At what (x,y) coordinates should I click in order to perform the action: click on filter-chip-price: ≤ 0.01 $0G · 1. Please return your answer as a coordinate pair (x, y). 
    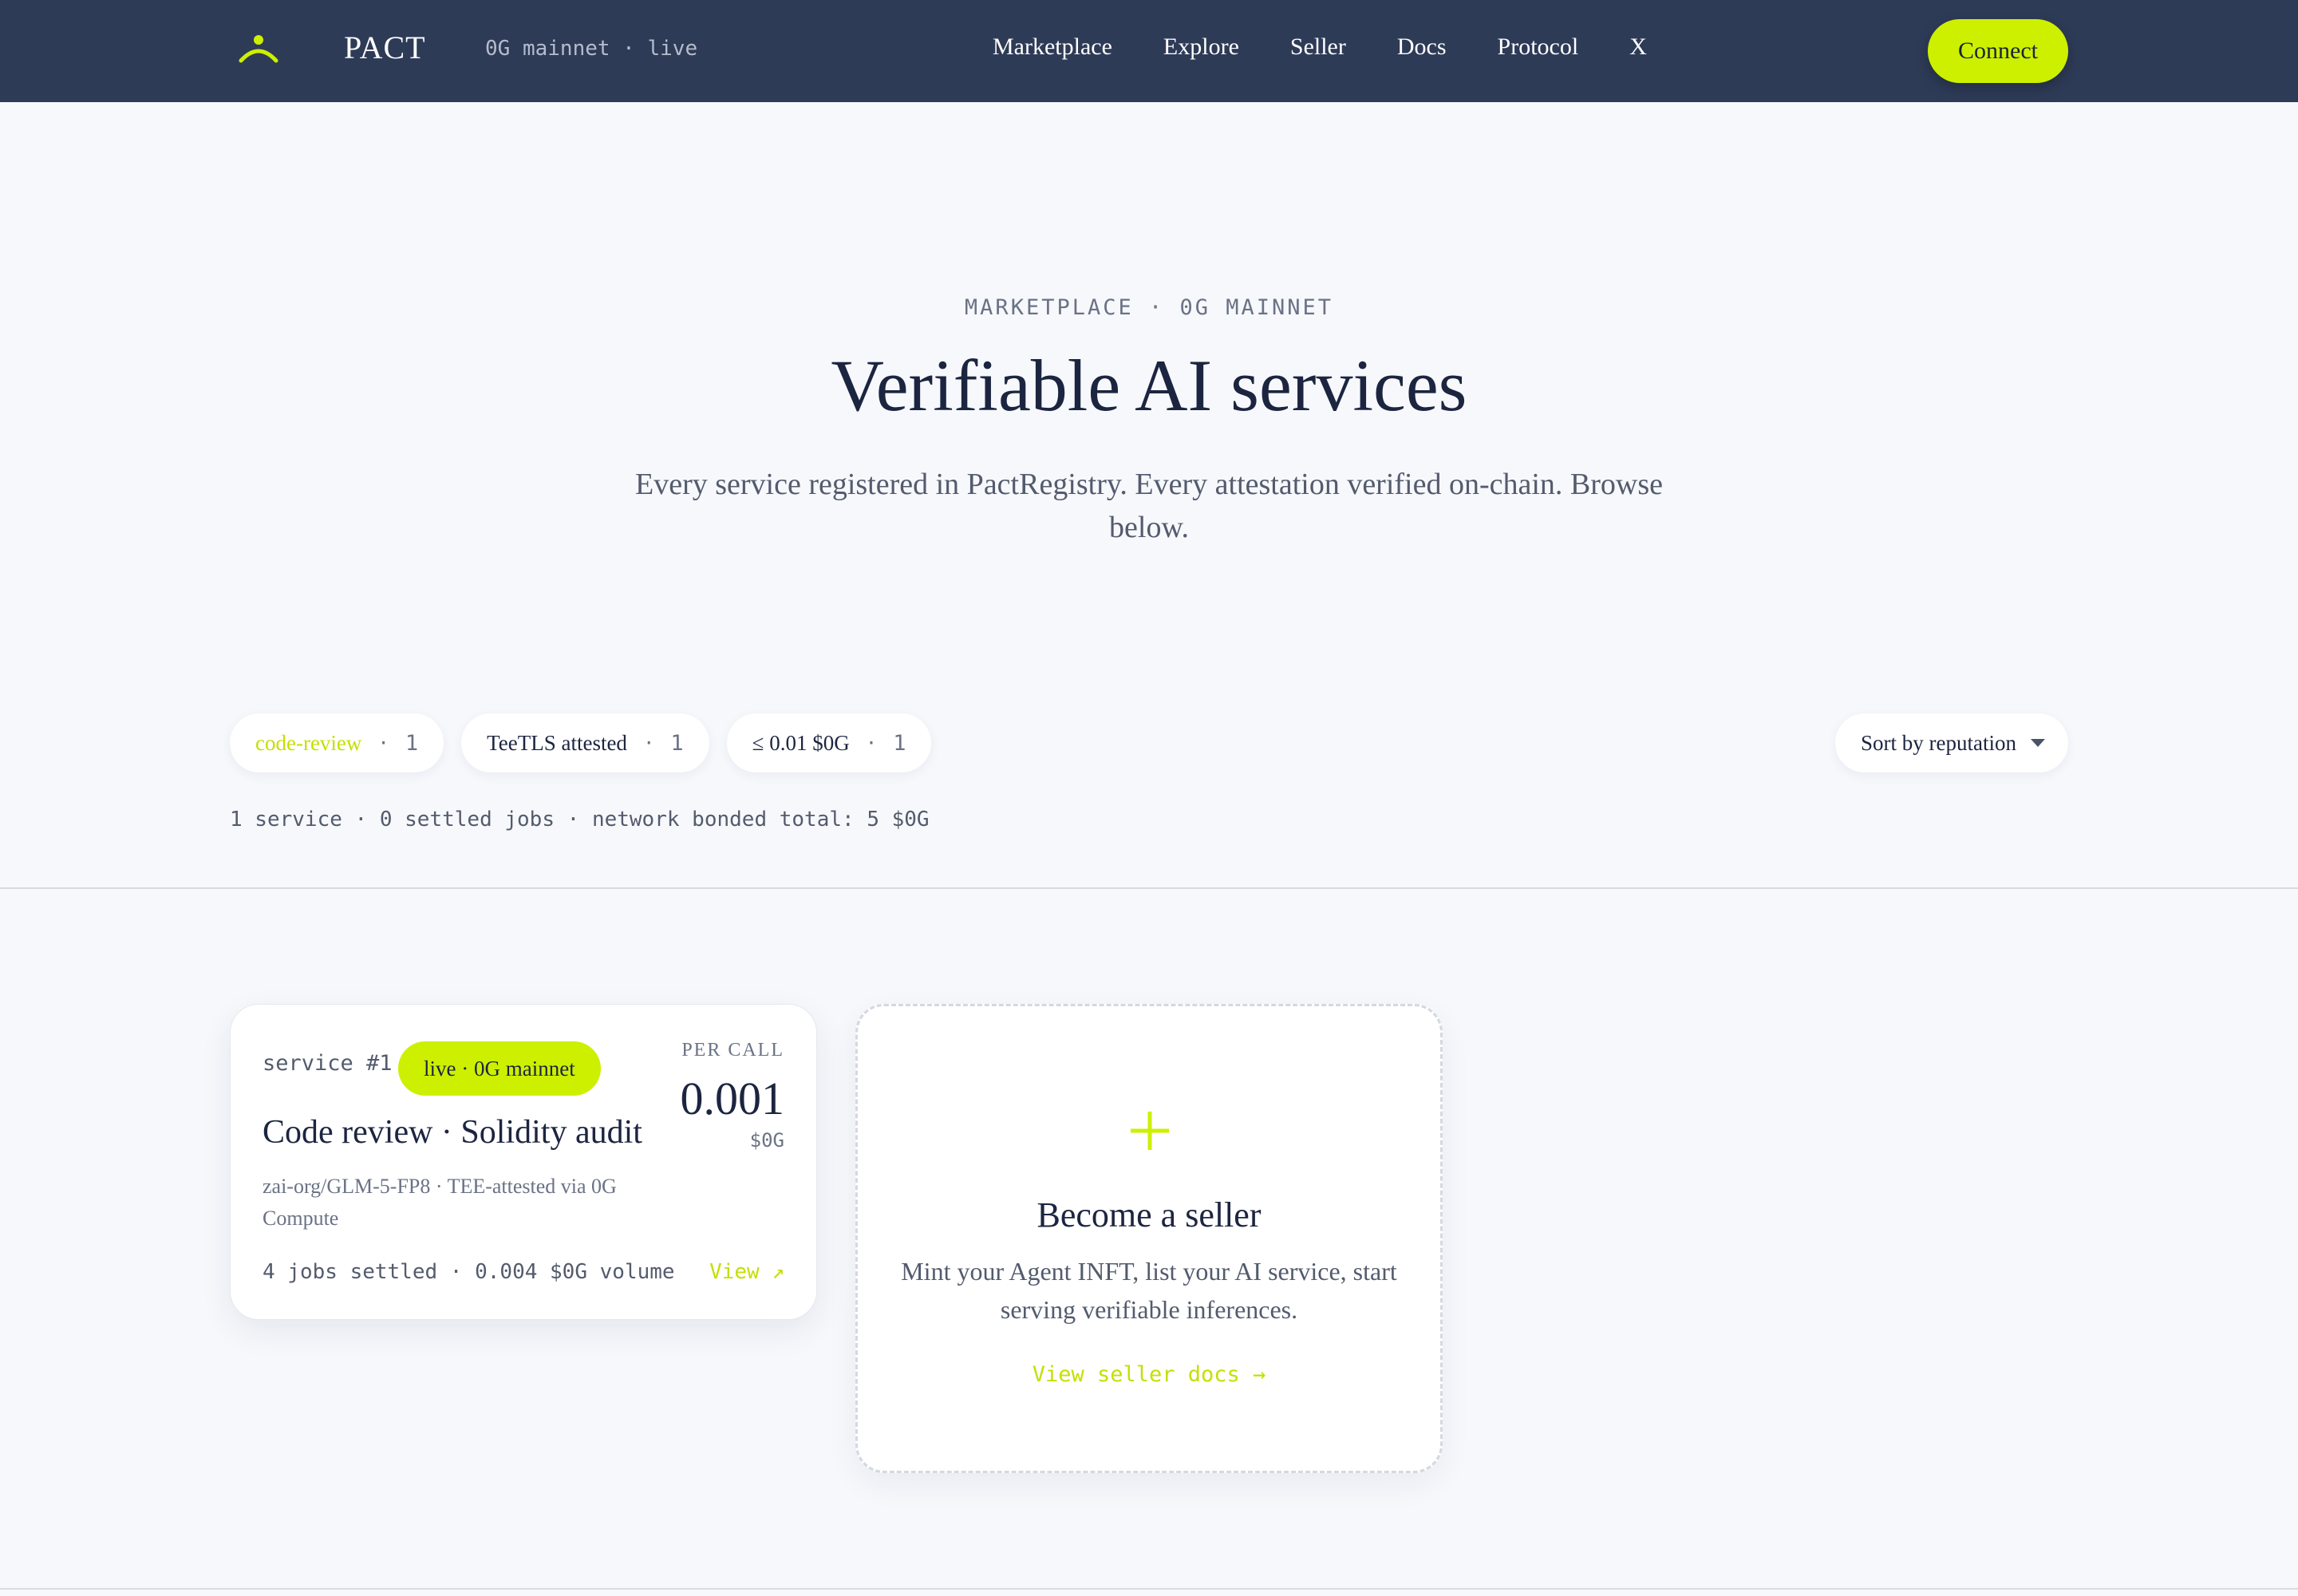
    Looking at the image, I should click on (829, 742).